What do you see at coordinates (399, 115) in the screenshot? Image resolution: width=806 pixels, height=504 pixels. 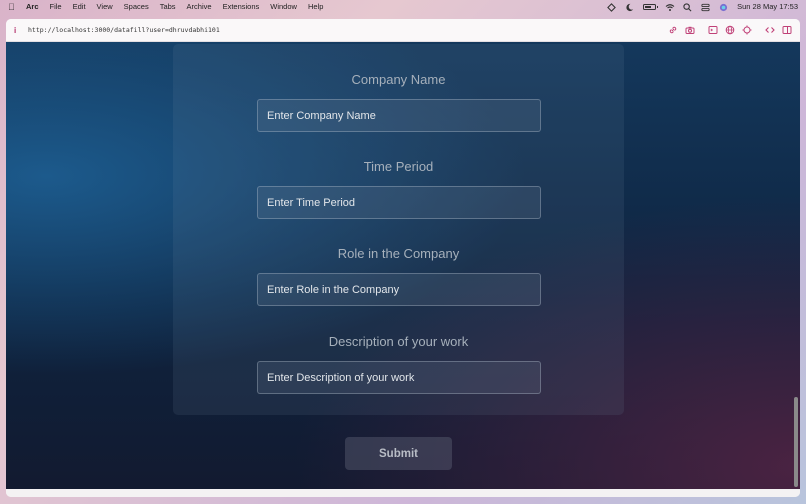 I see `company-name-input` at bounding box center [399, 115].